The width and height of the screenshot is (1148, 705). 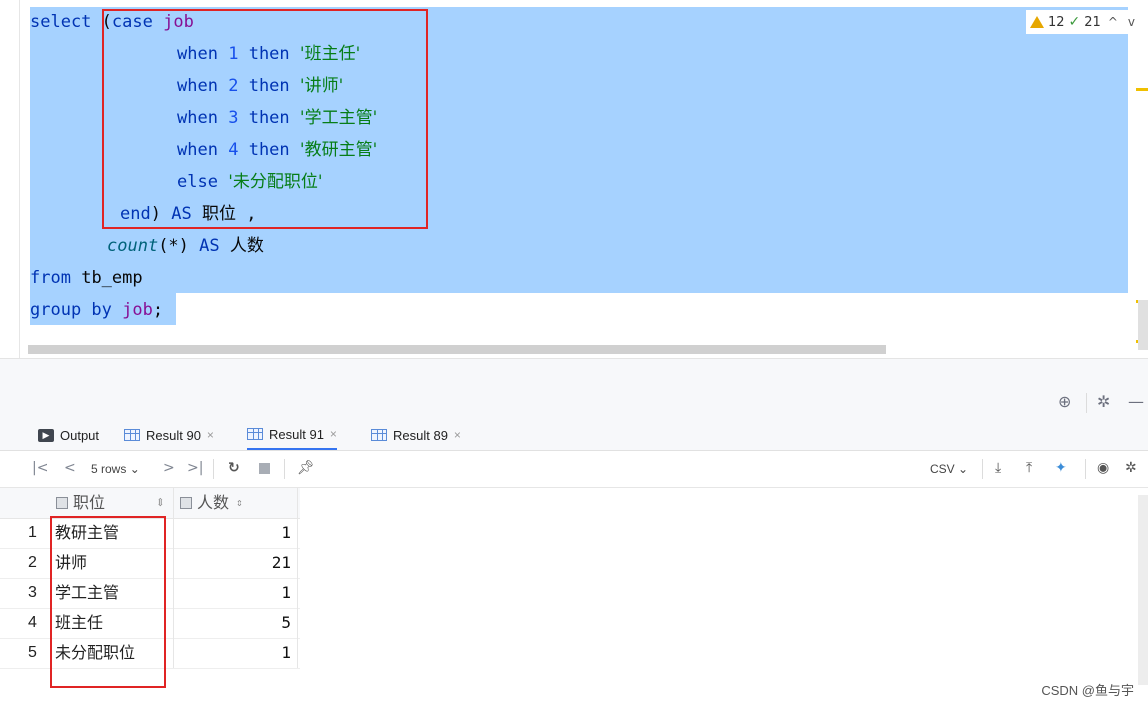 What do you see at coordinates (19, 179) in the screenshot?
I see `editor-gutter` at bounding box center [19, 179].